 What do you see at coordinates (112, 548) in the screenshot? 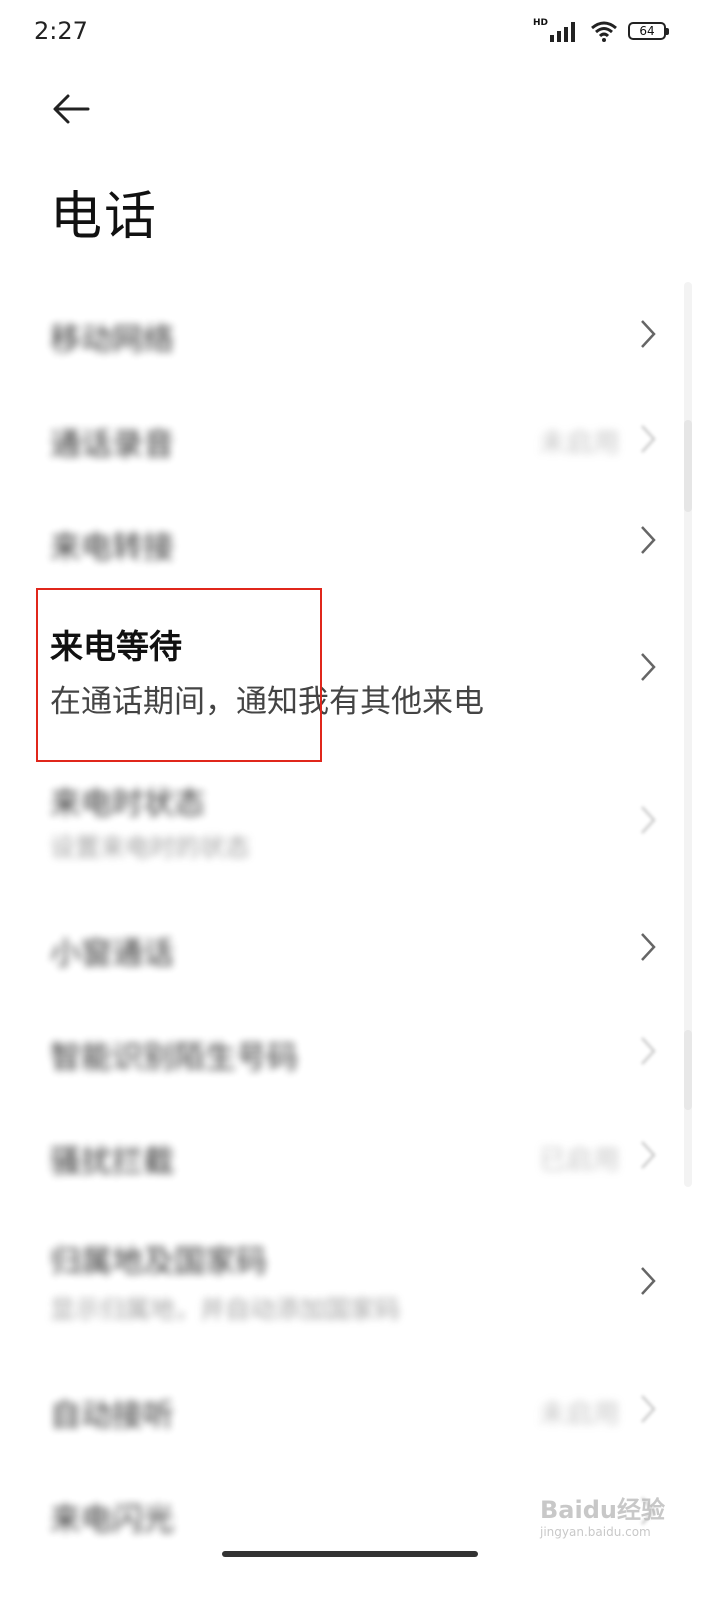
I see `list-item-title: 来电转接` at bounding box center [112, 548].